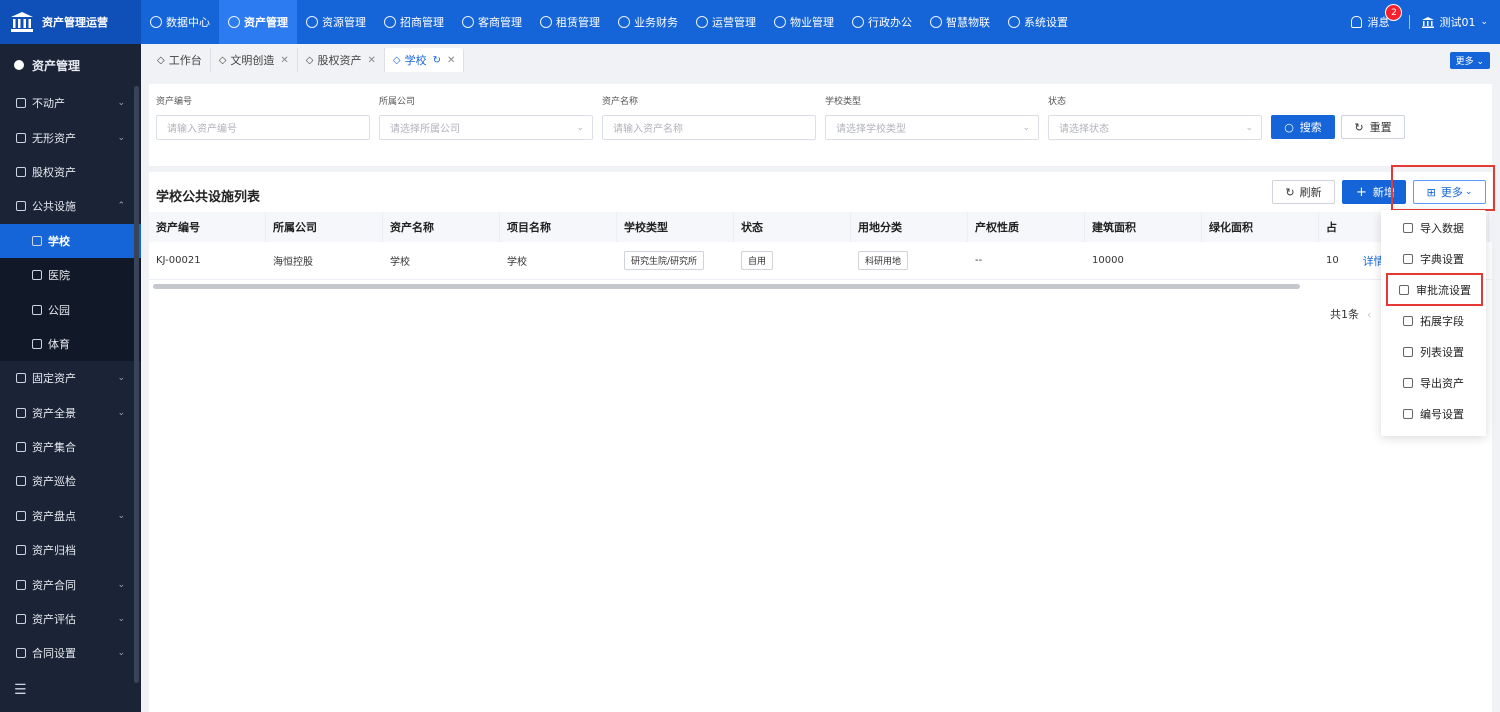 The image size is (1500, 712). I want to click on sidebar-item: 资产全景 ⌄, so click(70, 413).